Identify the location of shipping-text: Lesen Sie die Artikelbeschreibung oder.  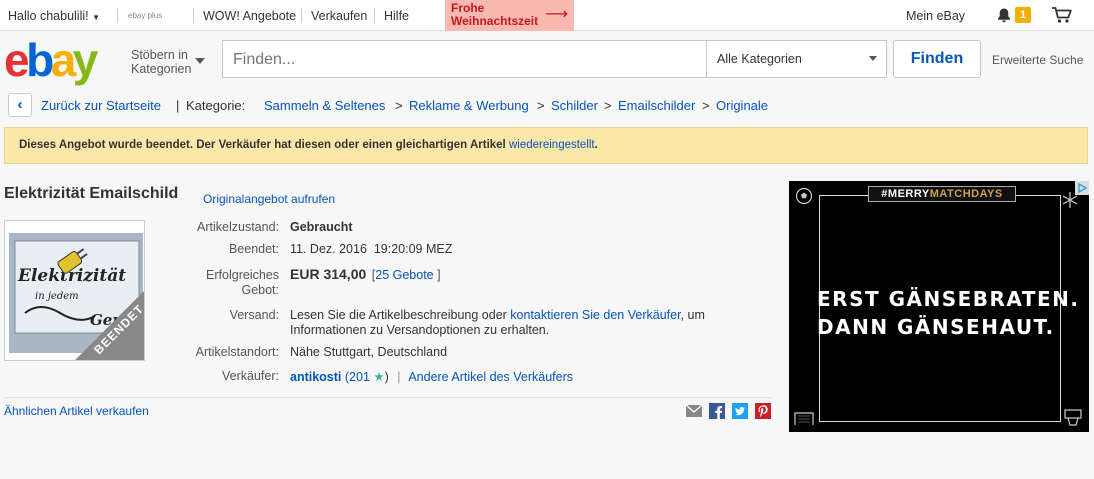
(398, 315).